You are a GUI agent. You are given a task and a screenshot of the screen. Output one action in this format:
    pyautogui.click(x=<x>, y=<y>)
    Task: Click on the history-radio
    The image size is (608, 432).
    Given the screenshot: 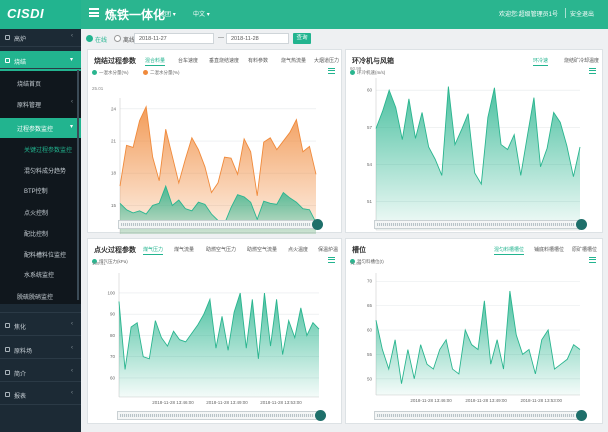 What is the action you would take?
    pyautogui.click(x=117, y=38)
    